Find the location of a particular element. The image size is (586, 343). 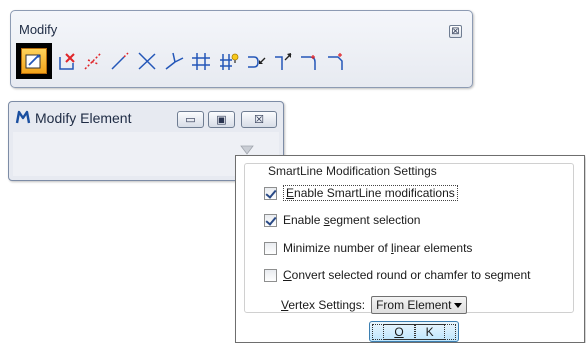

tool-extend-line is located at coordinates (93, 61).